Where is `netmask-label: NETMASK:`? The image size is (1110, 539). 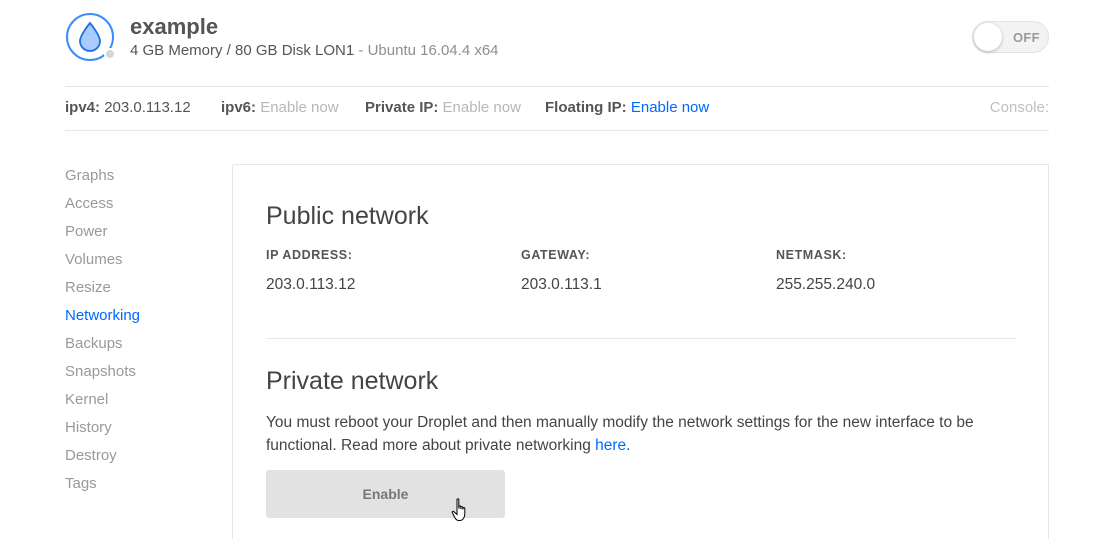 netmask-label: NETMASK: is located at coordinates (811, 255).